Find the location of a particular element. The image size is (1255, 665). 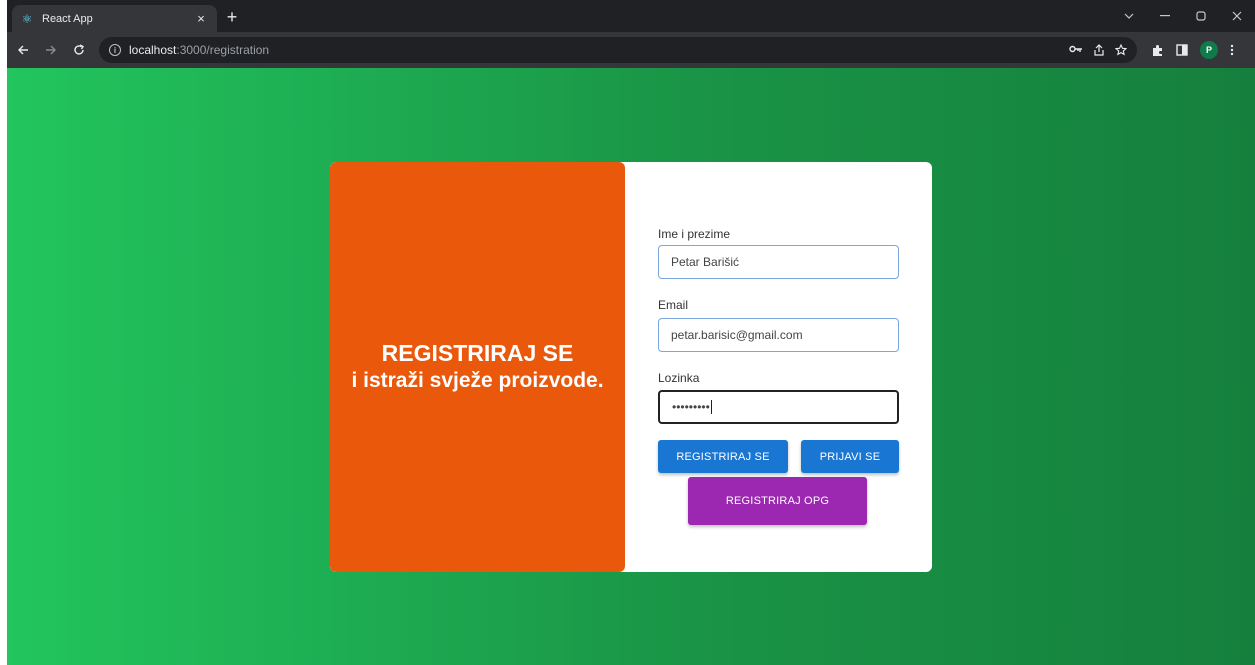

password-field: ••••••••• is located at coordinates (778, 407).